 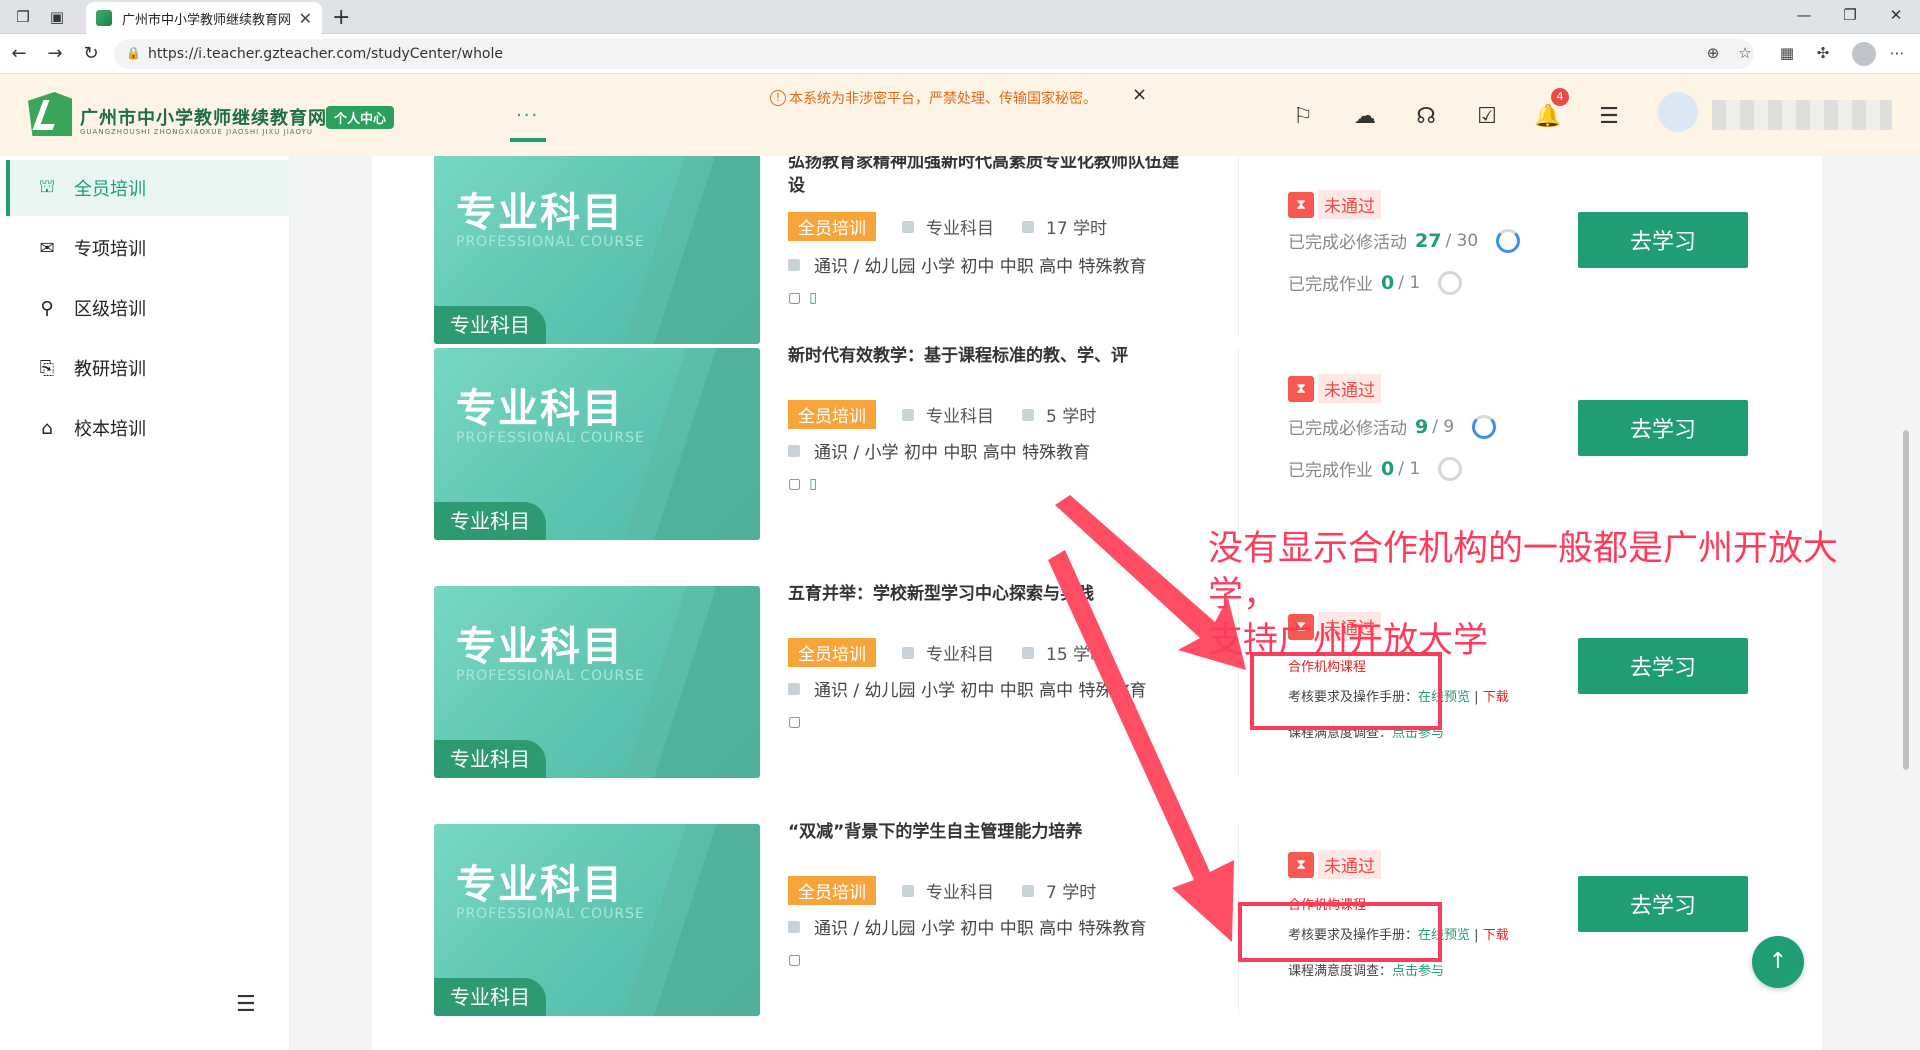 What do you see at coordinates (207, 20) in the screenshot?
I see `tab-title: 广州市中小学教师继续教育网` at bounding box center [207, 20].